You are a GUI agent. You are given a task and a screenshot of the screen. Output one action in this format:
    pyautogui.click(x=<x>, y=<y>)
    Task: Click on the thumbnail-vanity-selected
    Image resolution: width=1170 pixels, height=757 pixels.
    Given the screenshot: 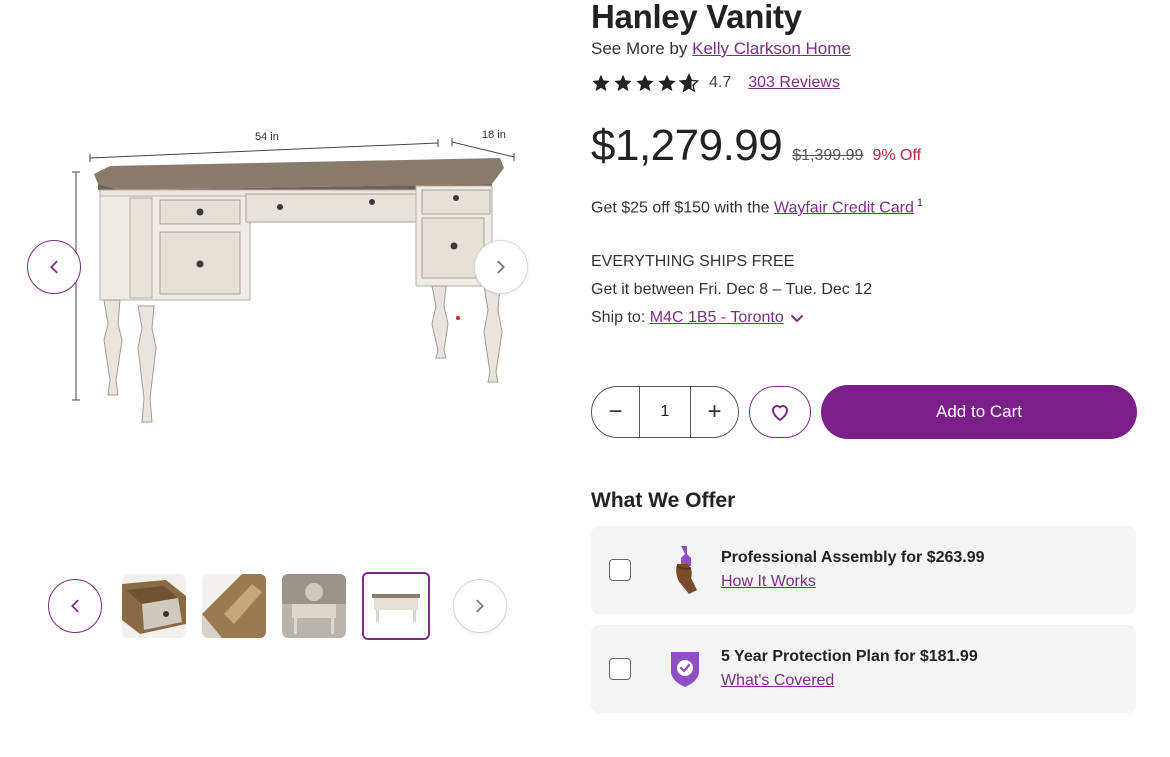 What is the action you would take?
    pyautogui.click(x=396, y=606)
    